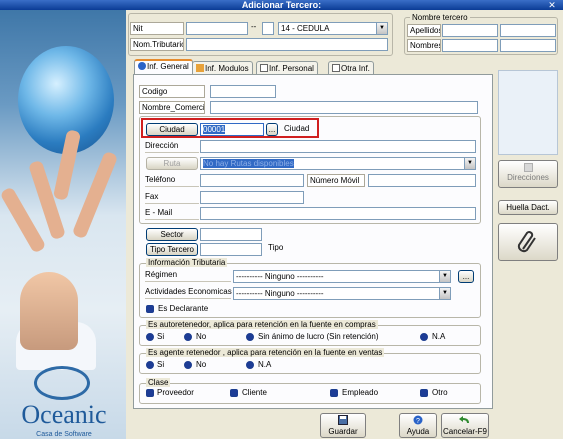 The width and height of the screenshot is (563, 439). I want to click on huella-button: Huella Dact., so click(528, 207).